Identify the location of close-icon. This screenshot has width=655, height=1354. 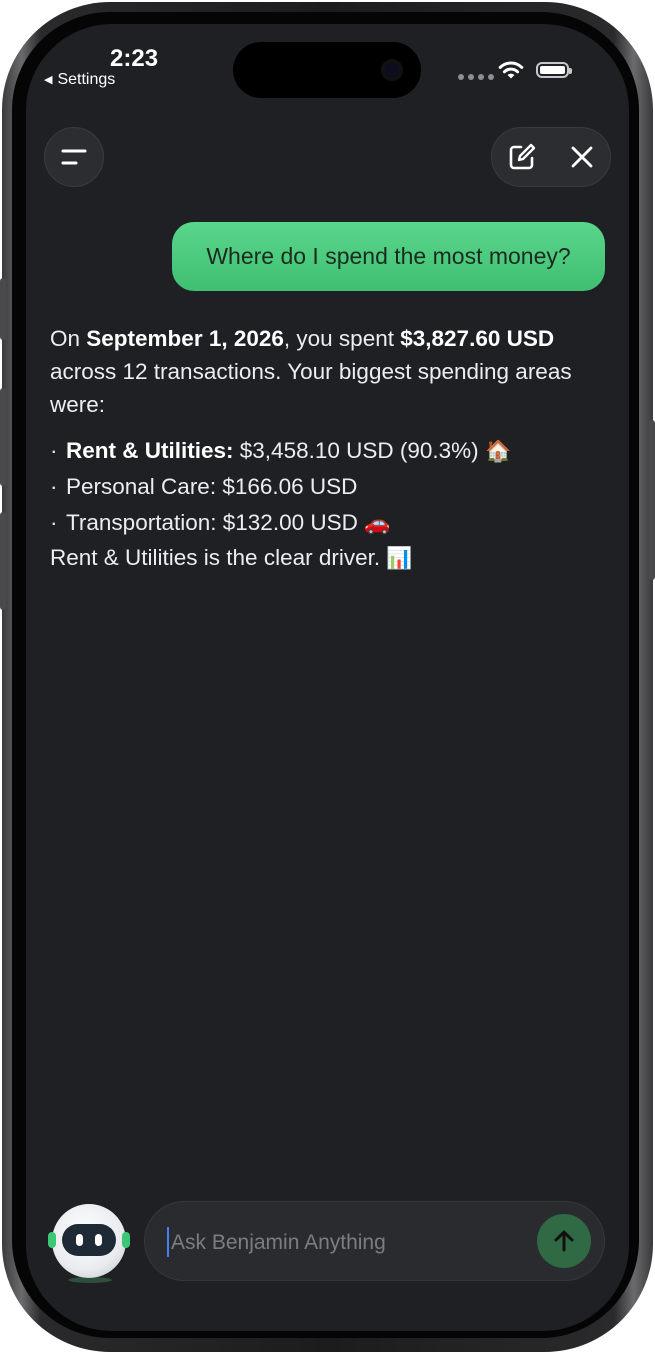
(582, 157).